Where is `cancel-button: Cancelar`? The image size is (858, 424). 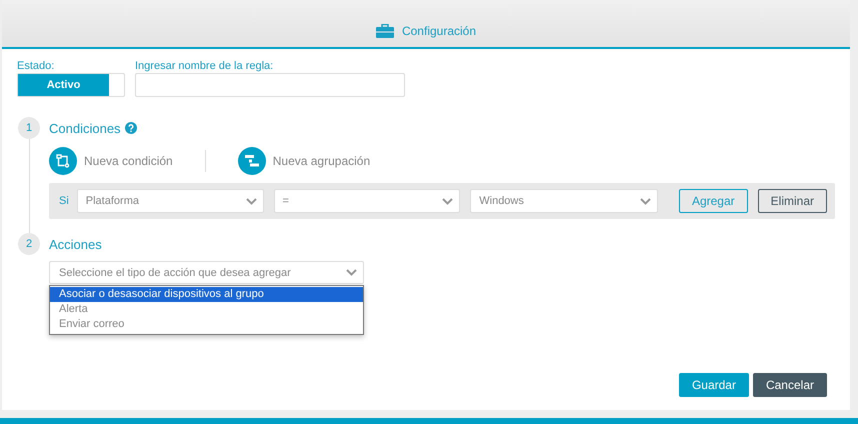 cancel-button: Cancelar is located at coordinates (789, 385).